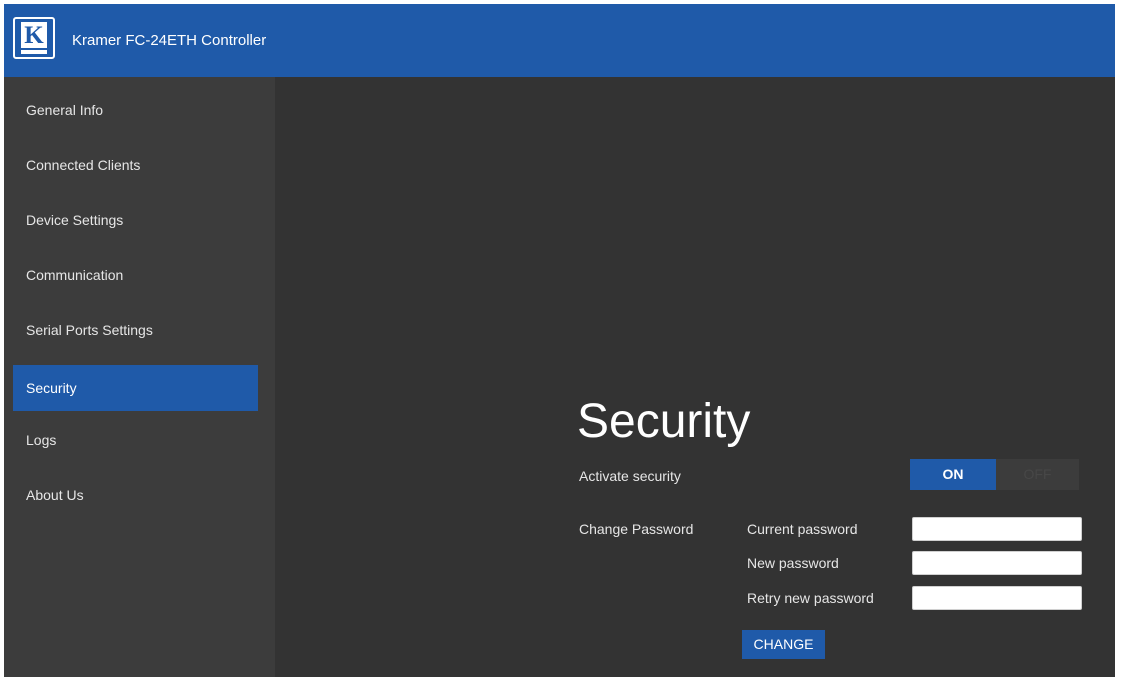 This screenshot has width=1121, height=681. I want to click on sidebar-item-logs: Logs, so click(135, 440).